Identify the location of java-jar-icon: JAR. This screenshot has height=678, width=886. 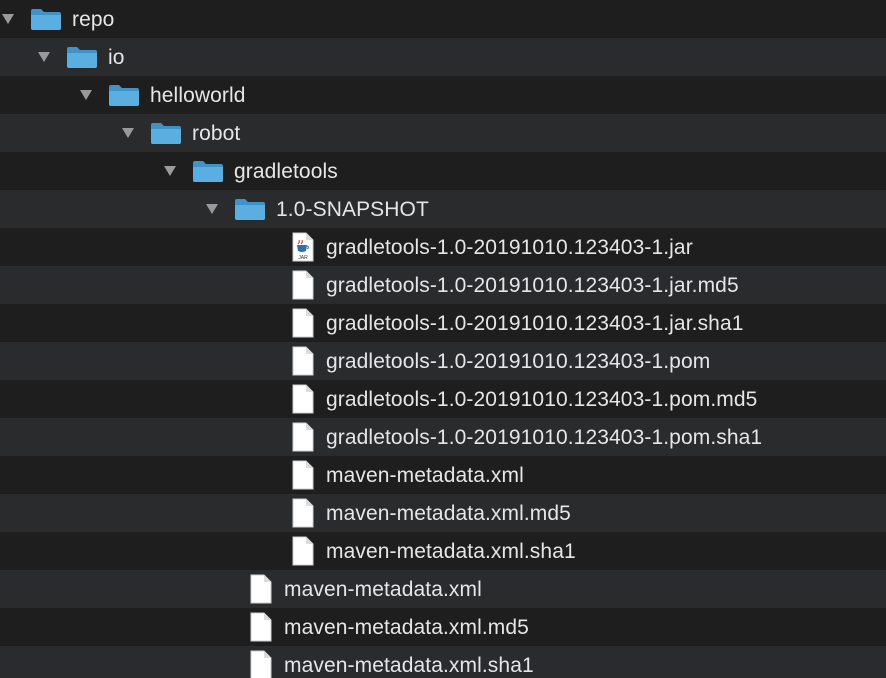
(303, 247).